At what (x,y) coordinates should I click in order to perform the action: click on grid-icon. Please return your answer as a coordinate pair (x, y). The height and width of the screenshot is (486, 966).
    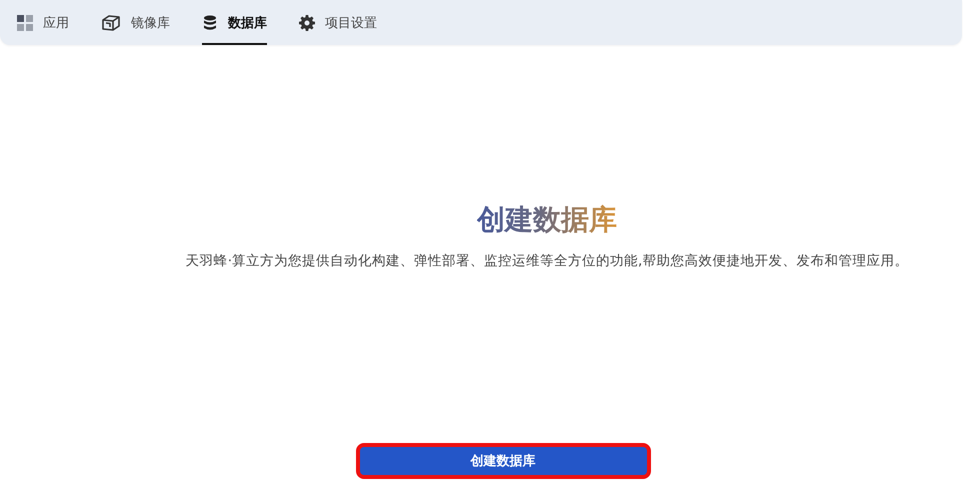
    Looking at the image, I should click on (25, 22).